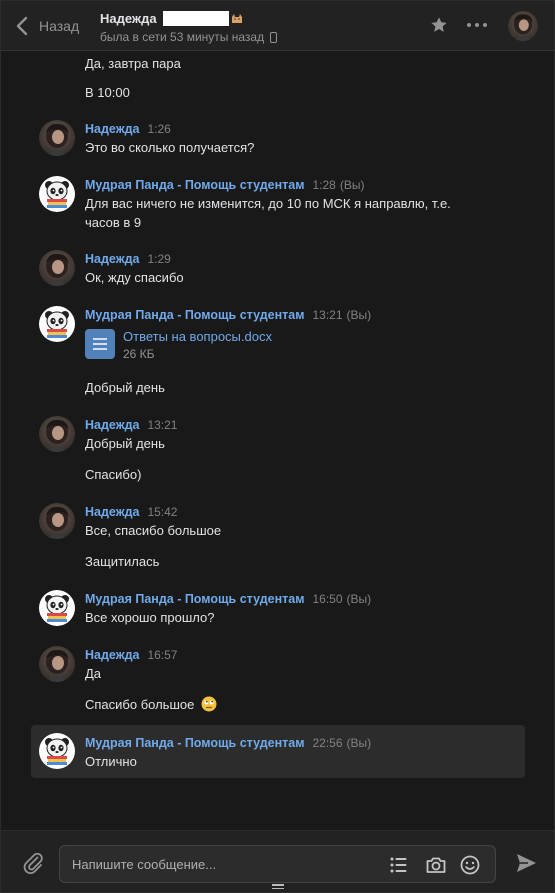 The image size is (555, 893). I want to click on message-group: Надежда 13:21 Добрый день Спасибо), so click(278, 450).